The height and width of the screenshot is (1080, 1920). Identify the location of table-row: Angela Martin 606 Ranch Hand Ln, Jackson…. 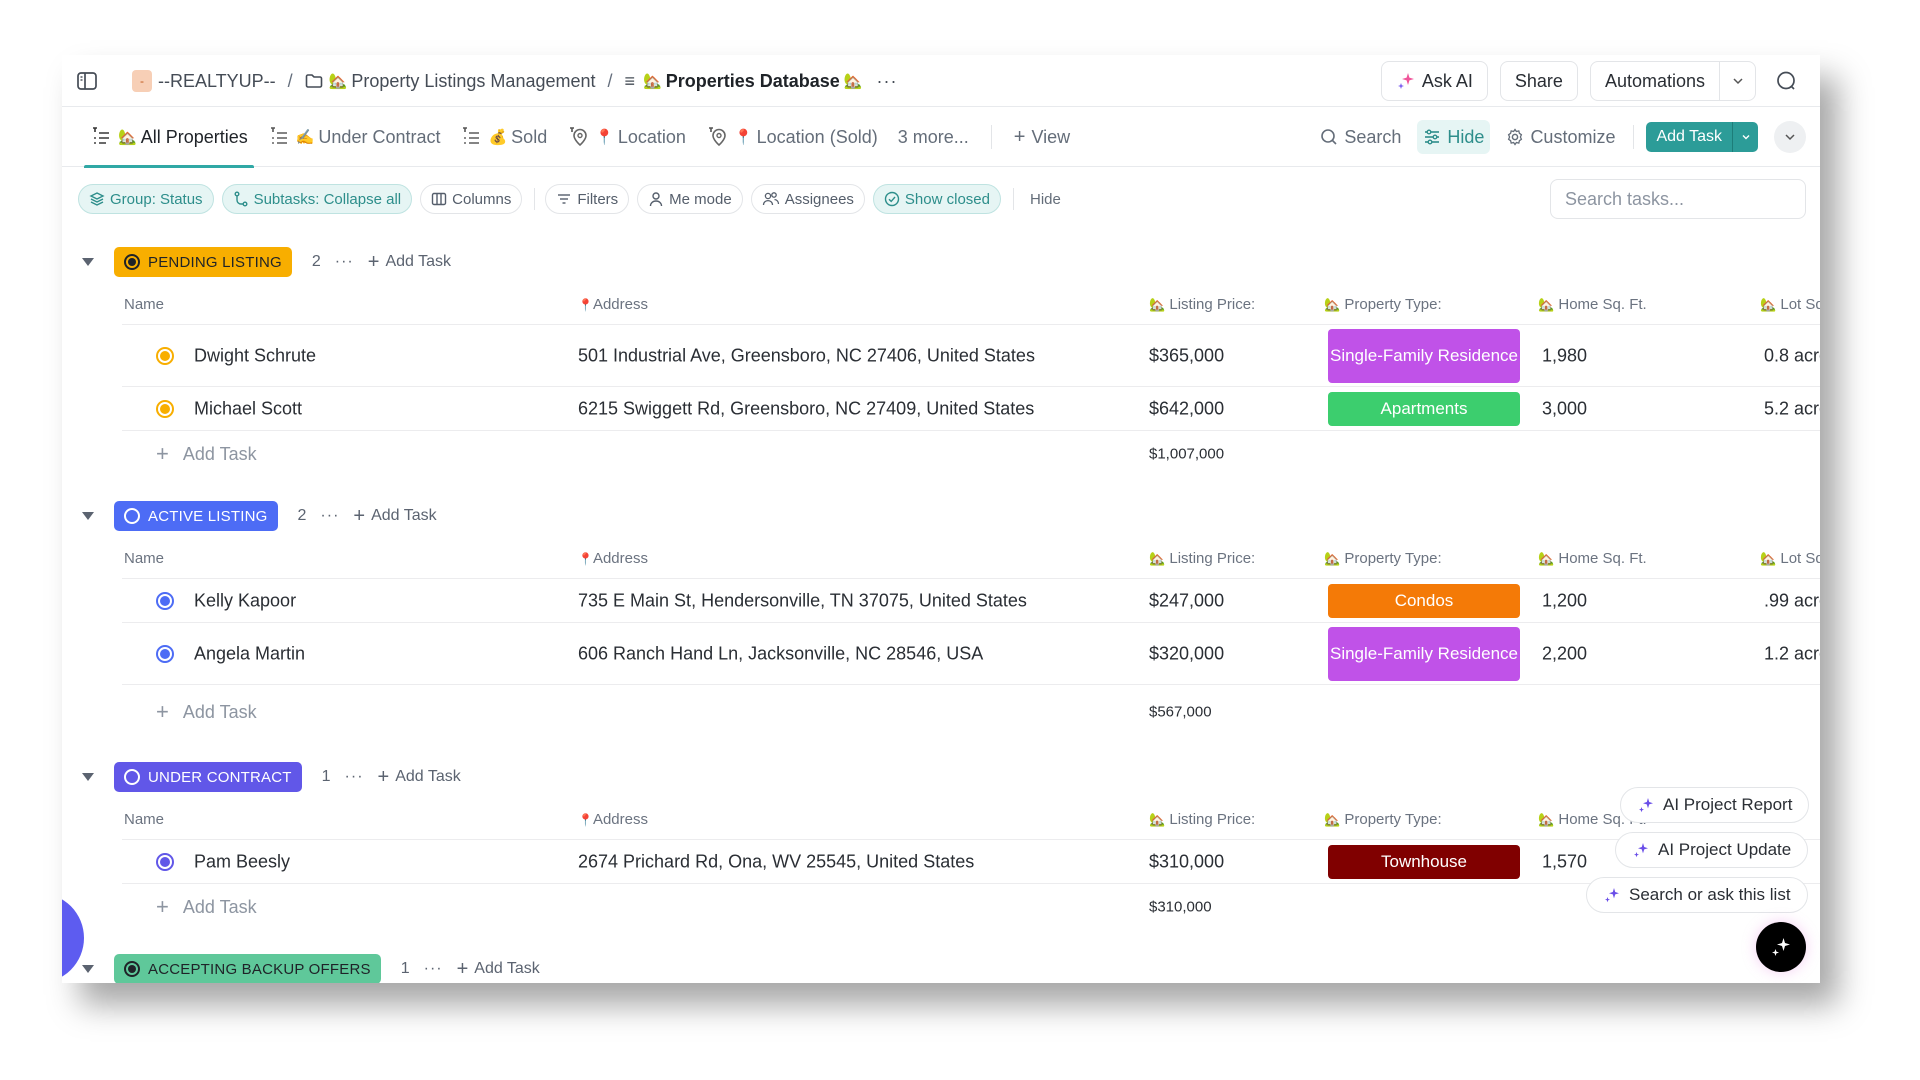
(971, 654).